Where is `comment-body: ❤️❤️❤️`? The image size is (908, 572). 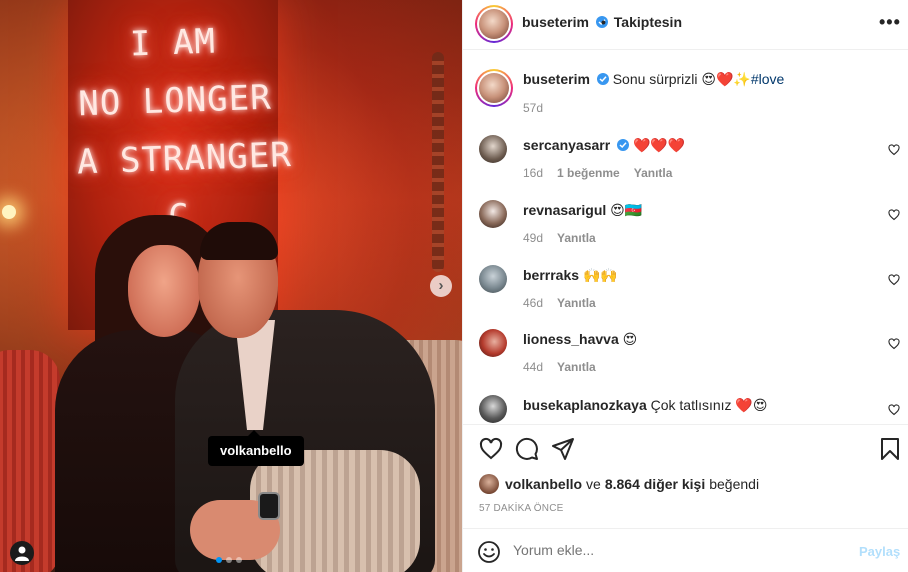 comment-body: ❤️❤️❤️ is located at coordinates (659, 145).